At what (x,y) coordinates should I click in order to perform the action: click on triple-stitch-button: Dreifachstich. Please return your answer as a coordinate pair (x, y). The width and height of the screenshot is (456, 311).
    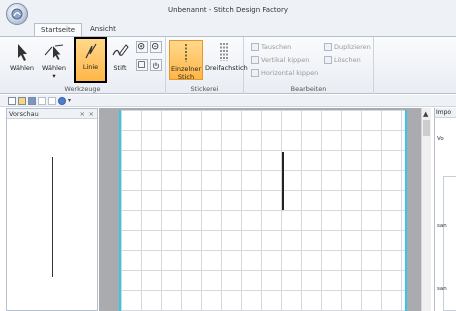
    Looking at the image, I should click on (226, 60).